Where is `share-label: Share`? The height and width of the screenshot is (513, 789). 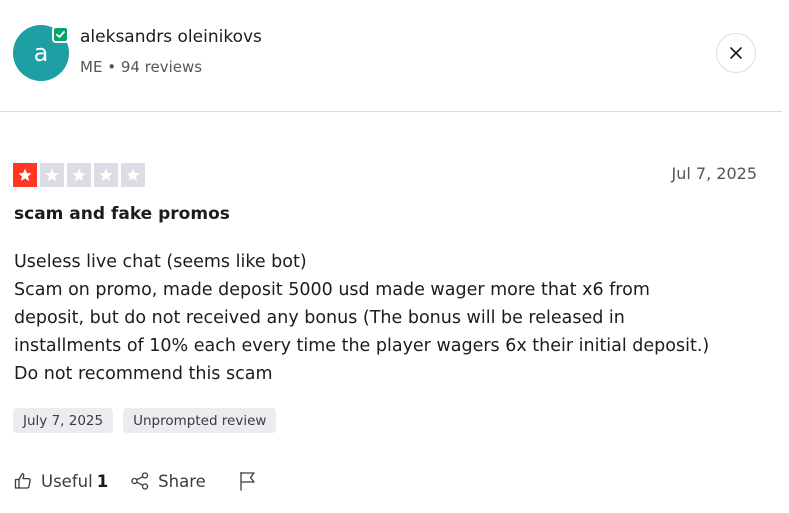 share-label: Share is located at coordinates (182, 481).